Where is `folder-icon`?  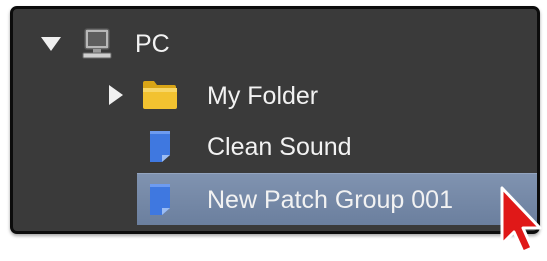 folder-icon is located at coordinates (160, 97).